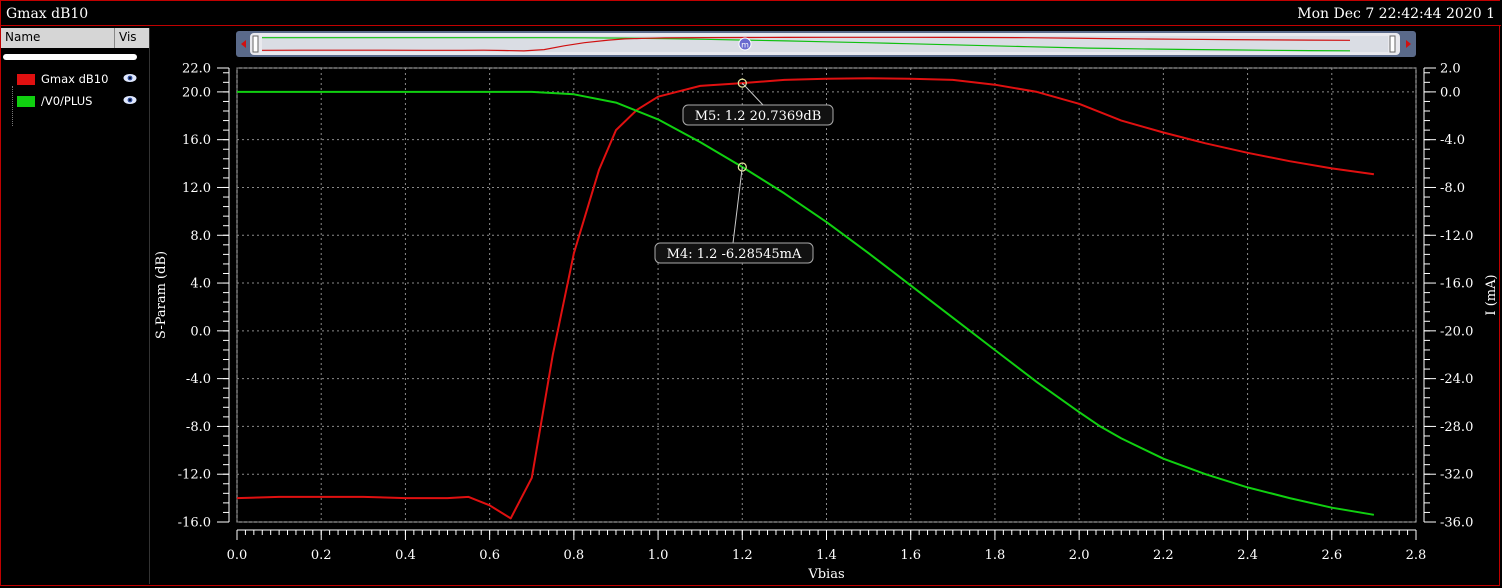  What do you see at coordinates (1247, 555) in the screenshot?
I see `x-tick-label: 2.4` at bounding box center [1247, 555].